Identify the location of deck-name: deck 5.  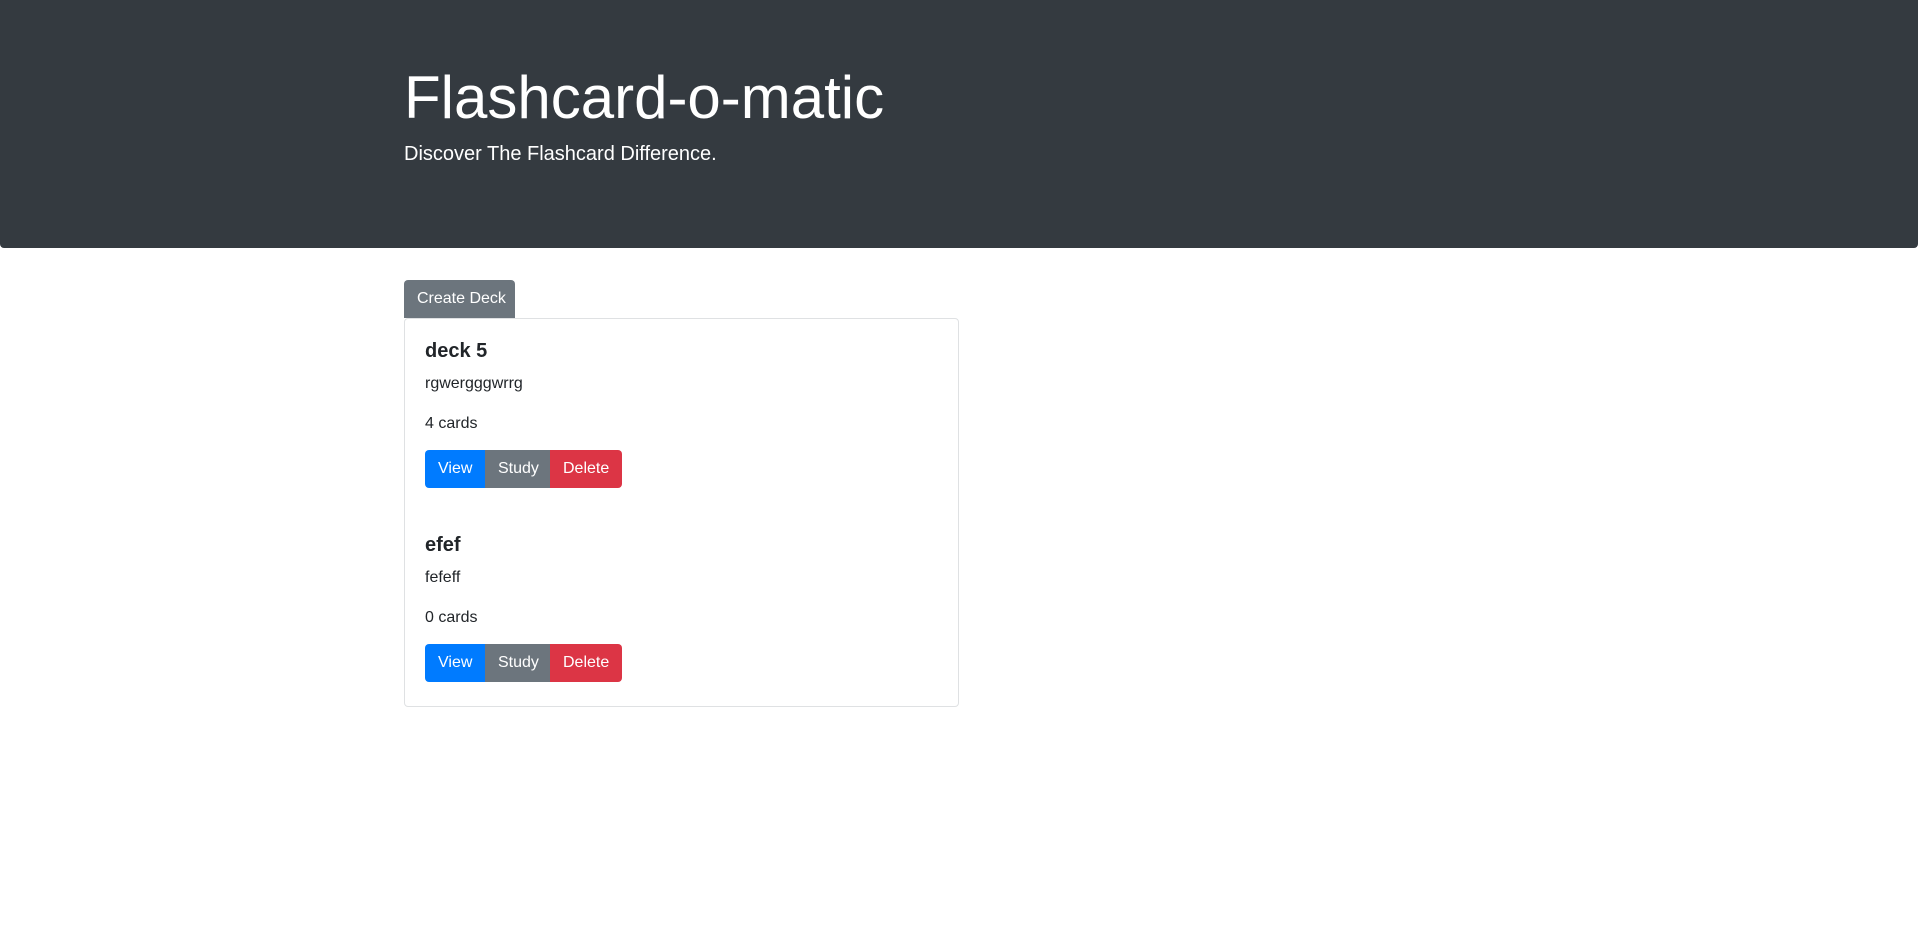
(456, 351).